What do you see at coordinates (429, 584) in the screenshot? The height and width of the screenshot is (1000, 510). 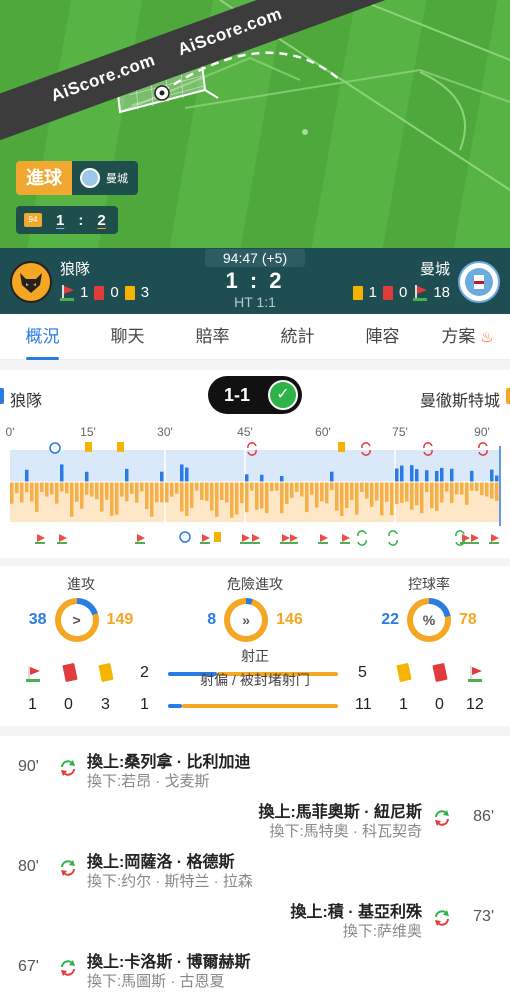 I see `possession-title: 控球率` at bounding box center [429, 584].